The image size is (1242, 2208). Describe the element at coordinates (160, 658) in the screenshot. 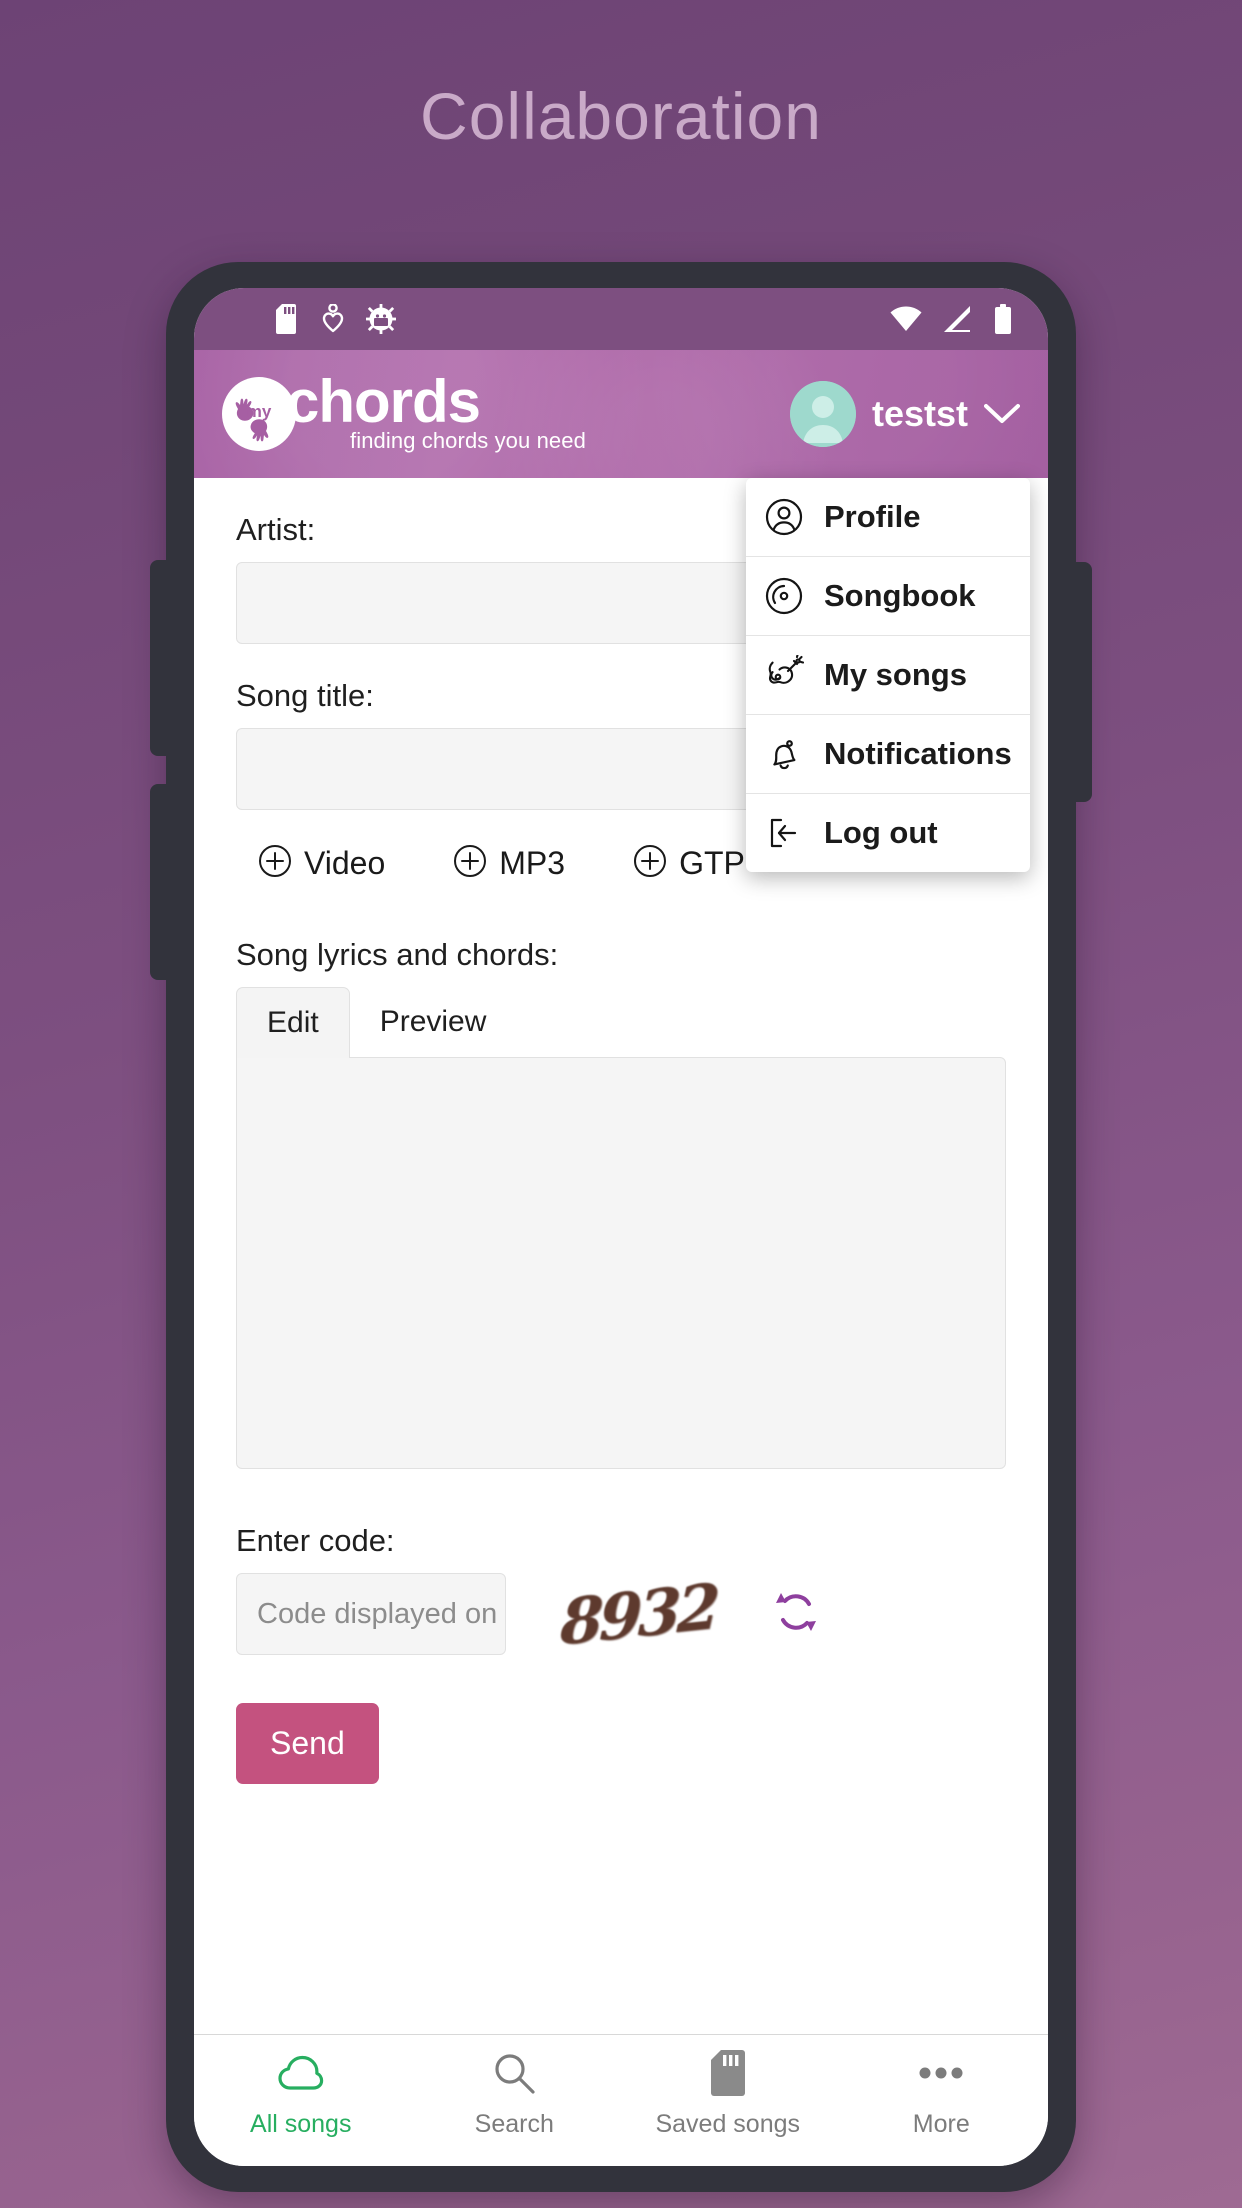

I see `volume-up-button` at that location.